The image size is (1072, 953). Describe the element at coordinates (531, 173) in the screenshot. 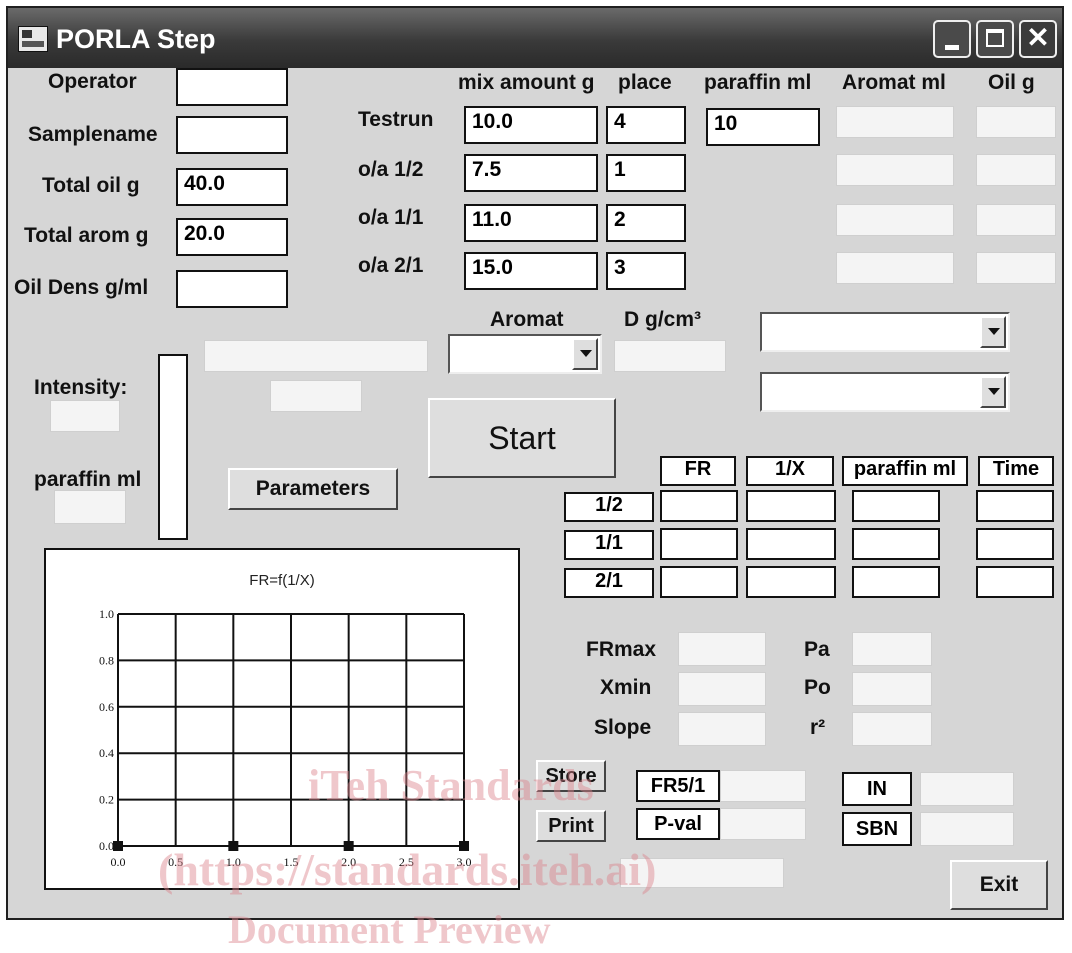

I see `oa-1-2-mix-field: 7.5` at that location.